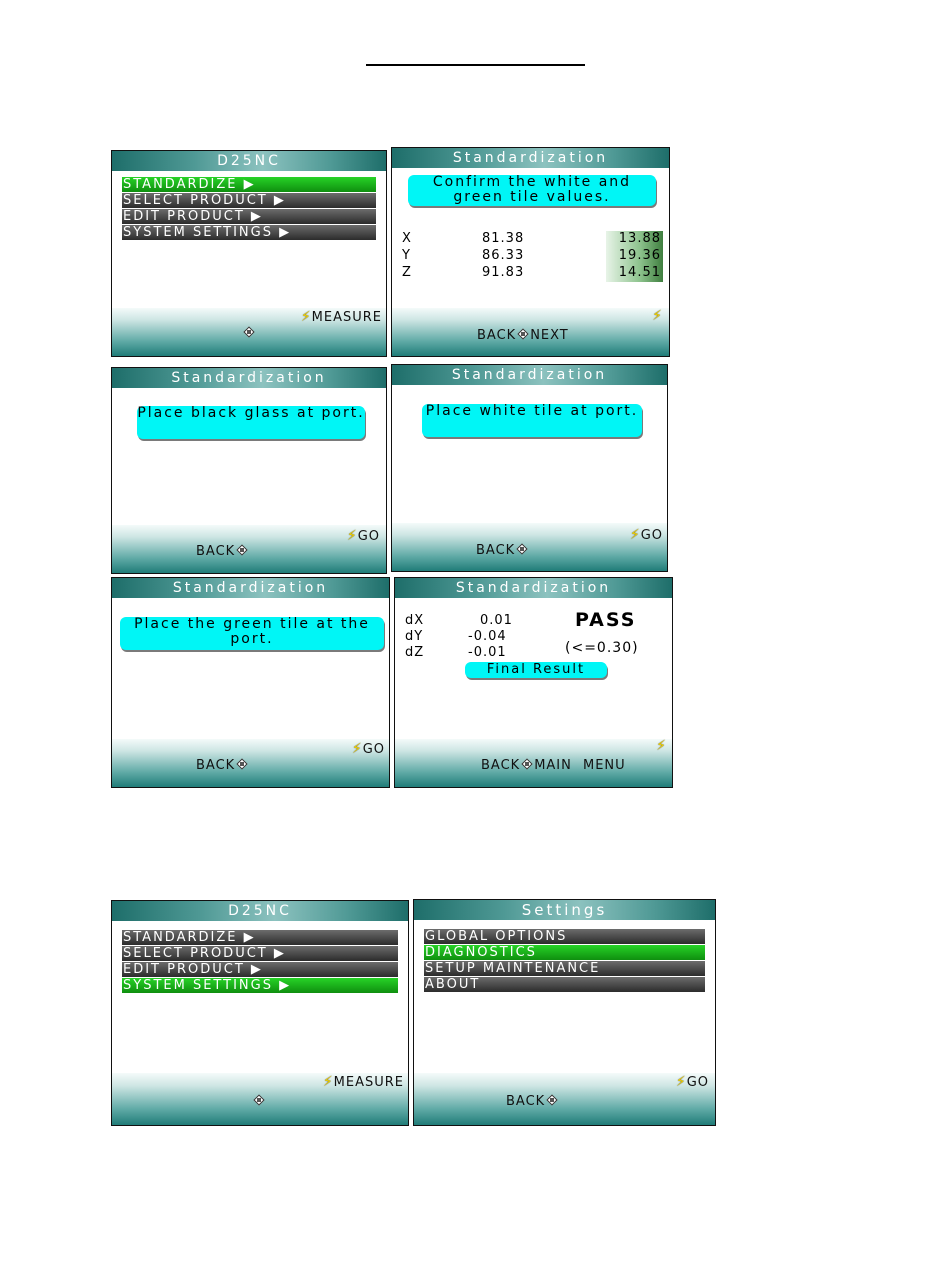  Describe the element at coordinates (549, 335) in the screenshot. I see `next-softkey: NEXT` at that location.